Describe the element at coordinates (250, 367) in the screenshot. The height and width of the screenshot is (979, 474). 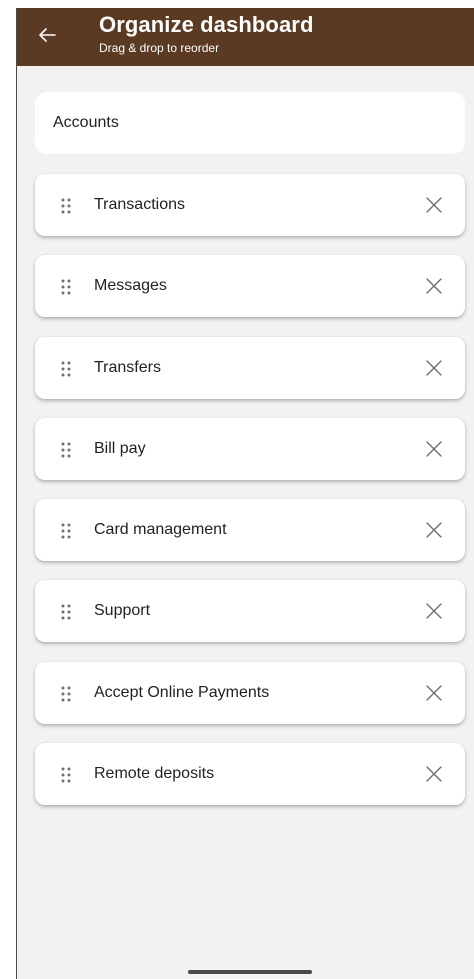
I see `list-item: Transfers` at that location.